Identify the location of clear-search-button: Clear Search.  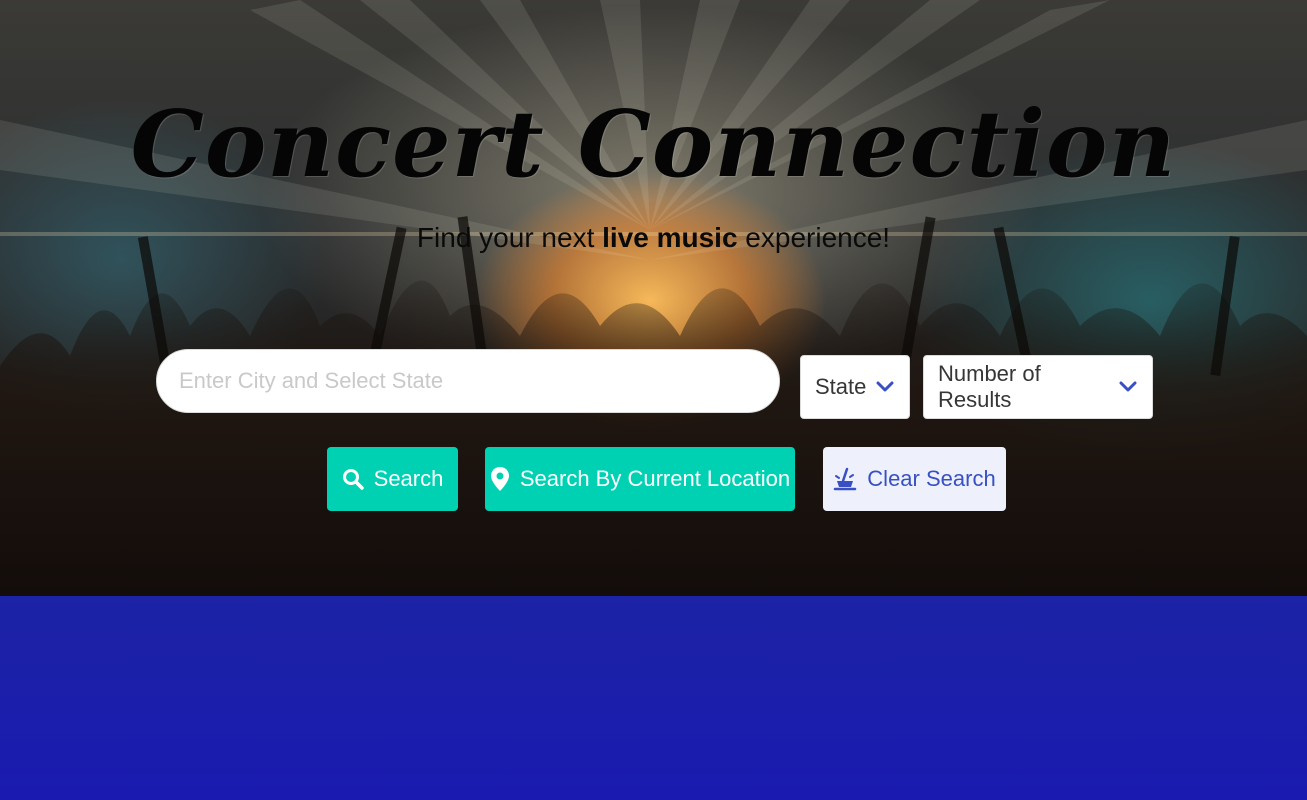
(914, 479).